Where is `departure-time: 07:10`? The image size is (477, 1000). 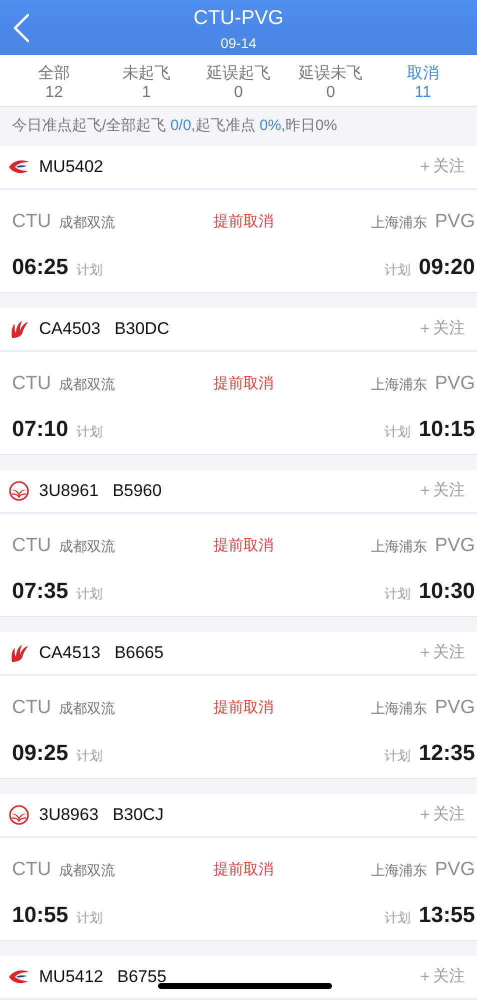 departure-time: 07:10 is located at coordinates (40, 428).